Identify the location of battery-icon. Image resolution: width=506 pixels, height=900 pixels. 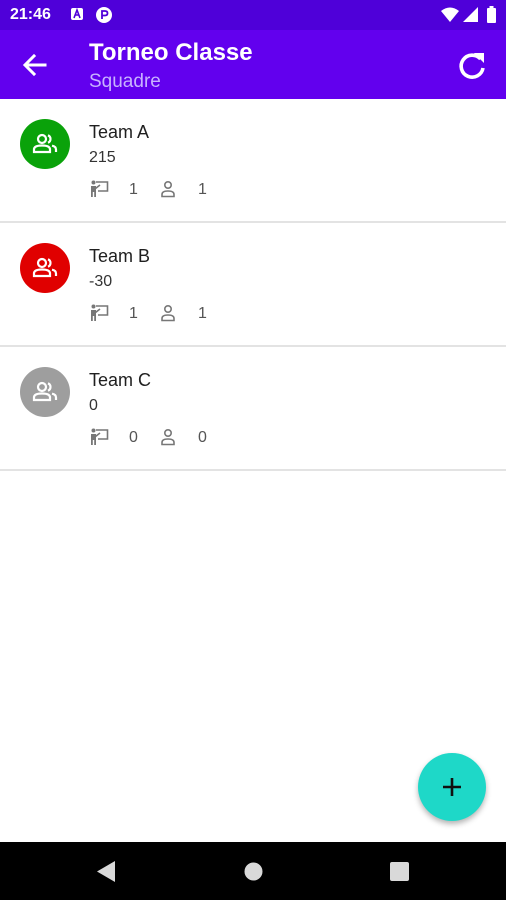
(491, 14).